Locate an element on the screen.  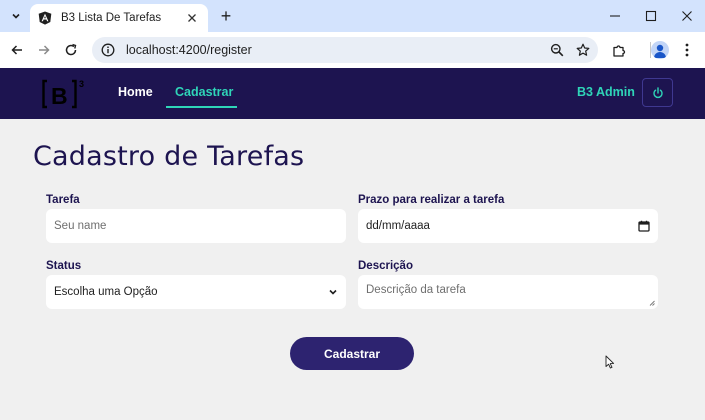
tab-search-chevron-down-icon is located at coordinates (16, 16).